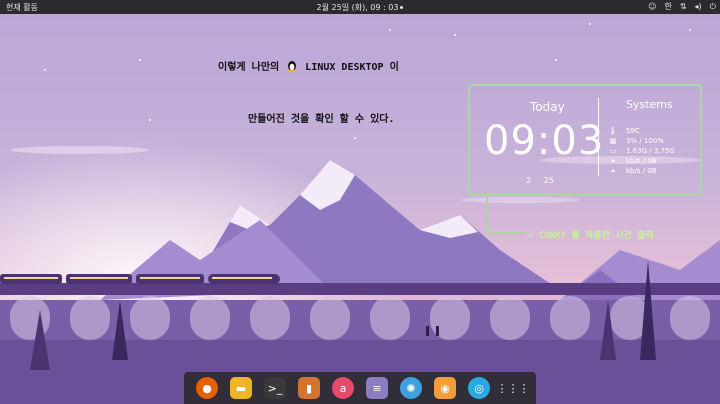  Describe the element at coordinates (547, 107) in the screenshot. I see `conky-today-label: Today` at that location.